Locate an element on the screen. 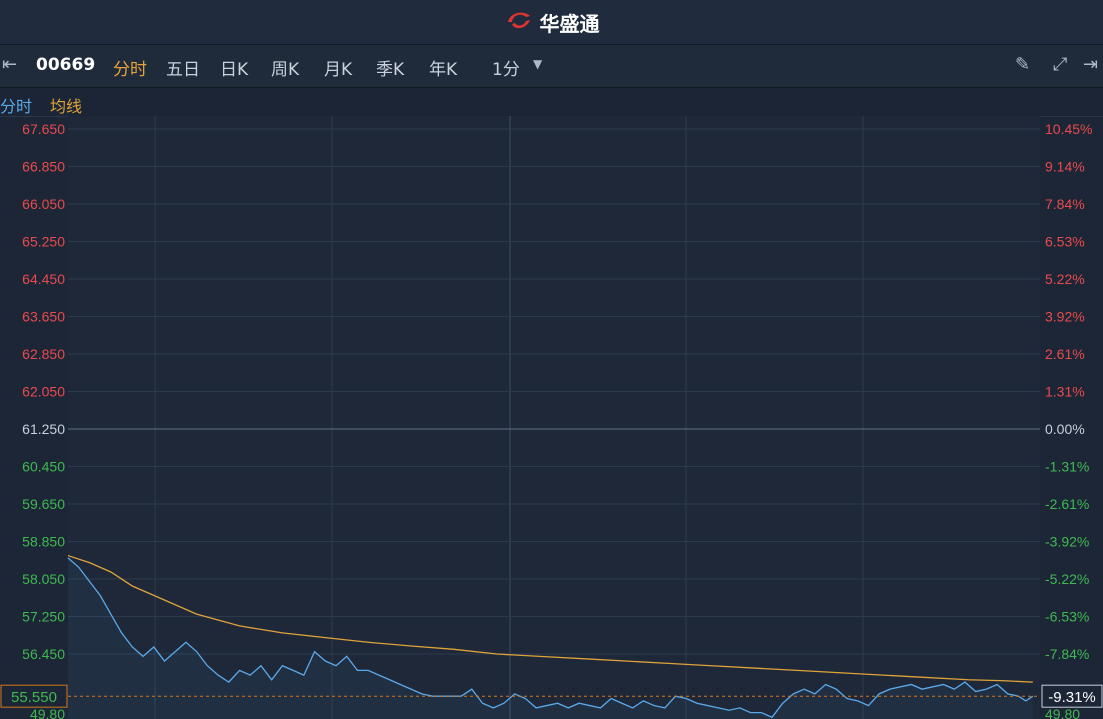  y-tick-label-right: -2.61% is located at coordinates (1067, 504).